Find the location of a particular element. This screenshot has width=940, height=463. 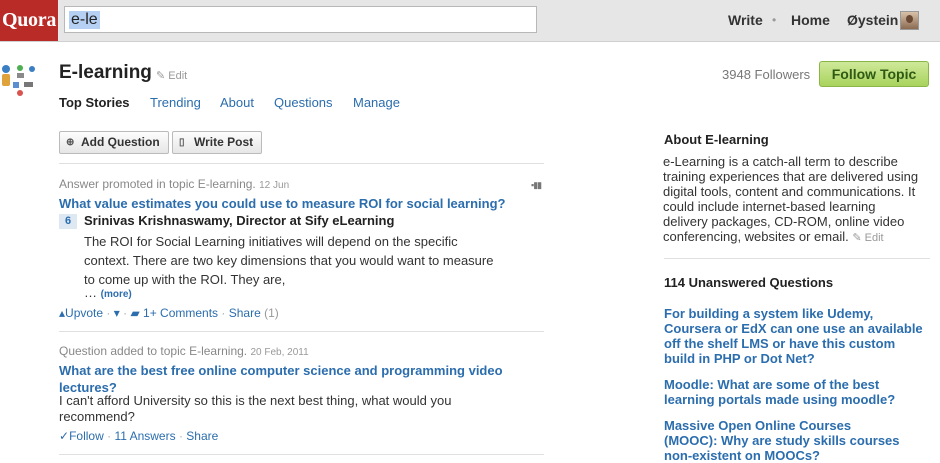

nav-home: Home is located at coordinates (810, 20).